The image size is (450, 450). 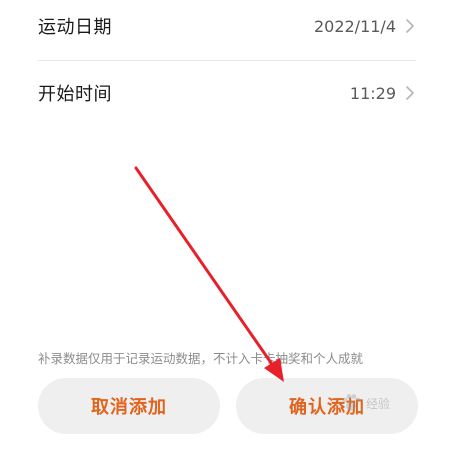 I want to click on exercise-date-value-group: 2022/11/4, so click(x=365, y=26).